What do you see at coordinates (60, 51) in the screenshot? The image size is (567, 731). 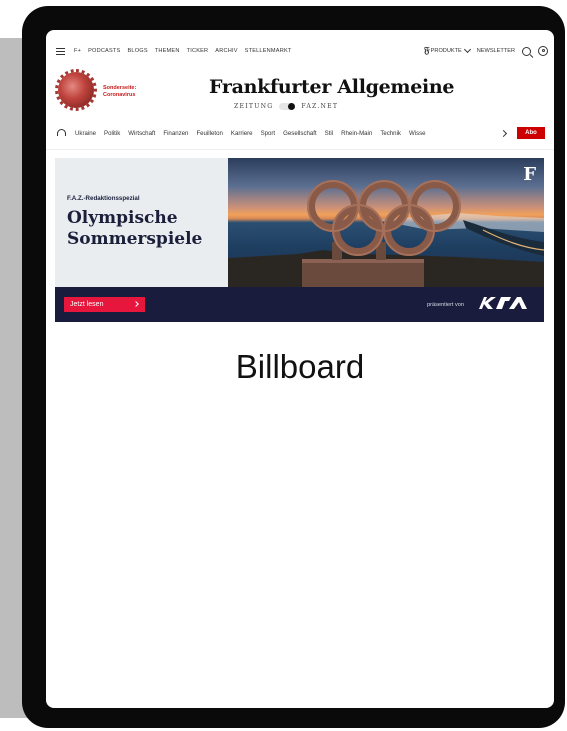 I see `menu-icon` at bounding box center [60, 51].